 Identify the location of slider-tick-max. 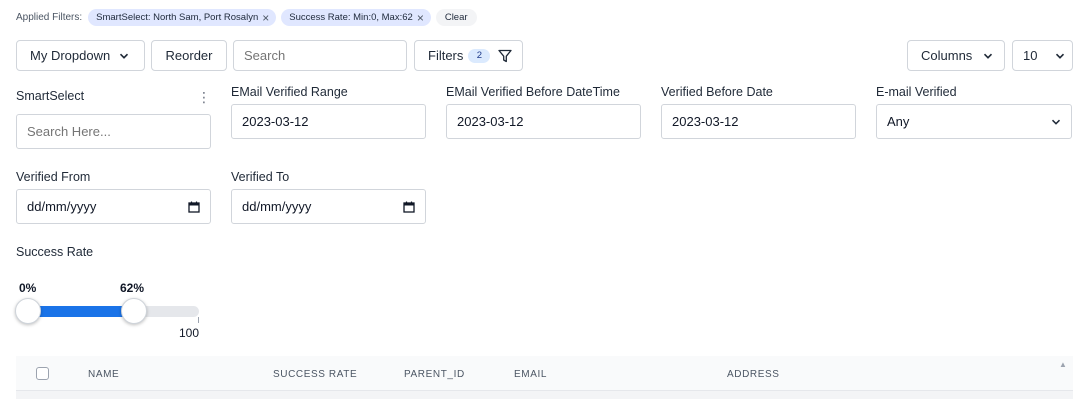
(198, 320).